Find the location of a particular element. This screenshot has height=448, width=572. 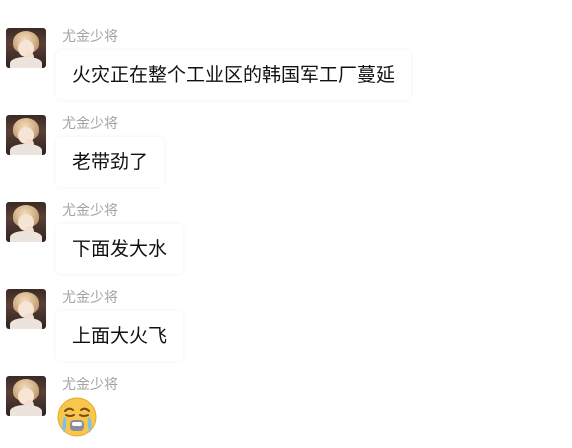

message-bubble: 老带劲了 is located at coordinates (110, 162).